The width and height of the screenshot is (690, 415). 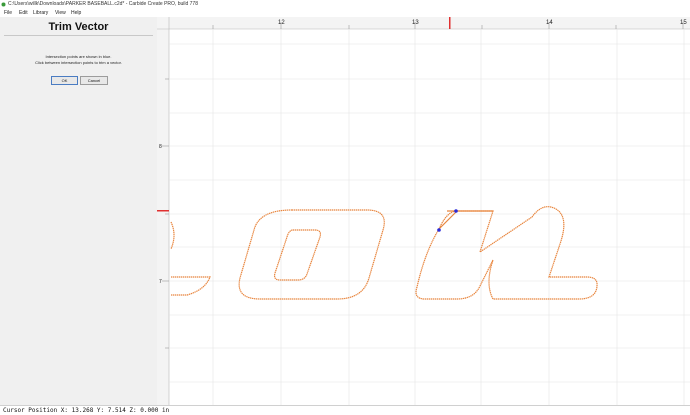 What do you see at coordinates (683, 23) in the screenshot?
I see `ruler-label-15: 15` at bounding box center [683, 23].